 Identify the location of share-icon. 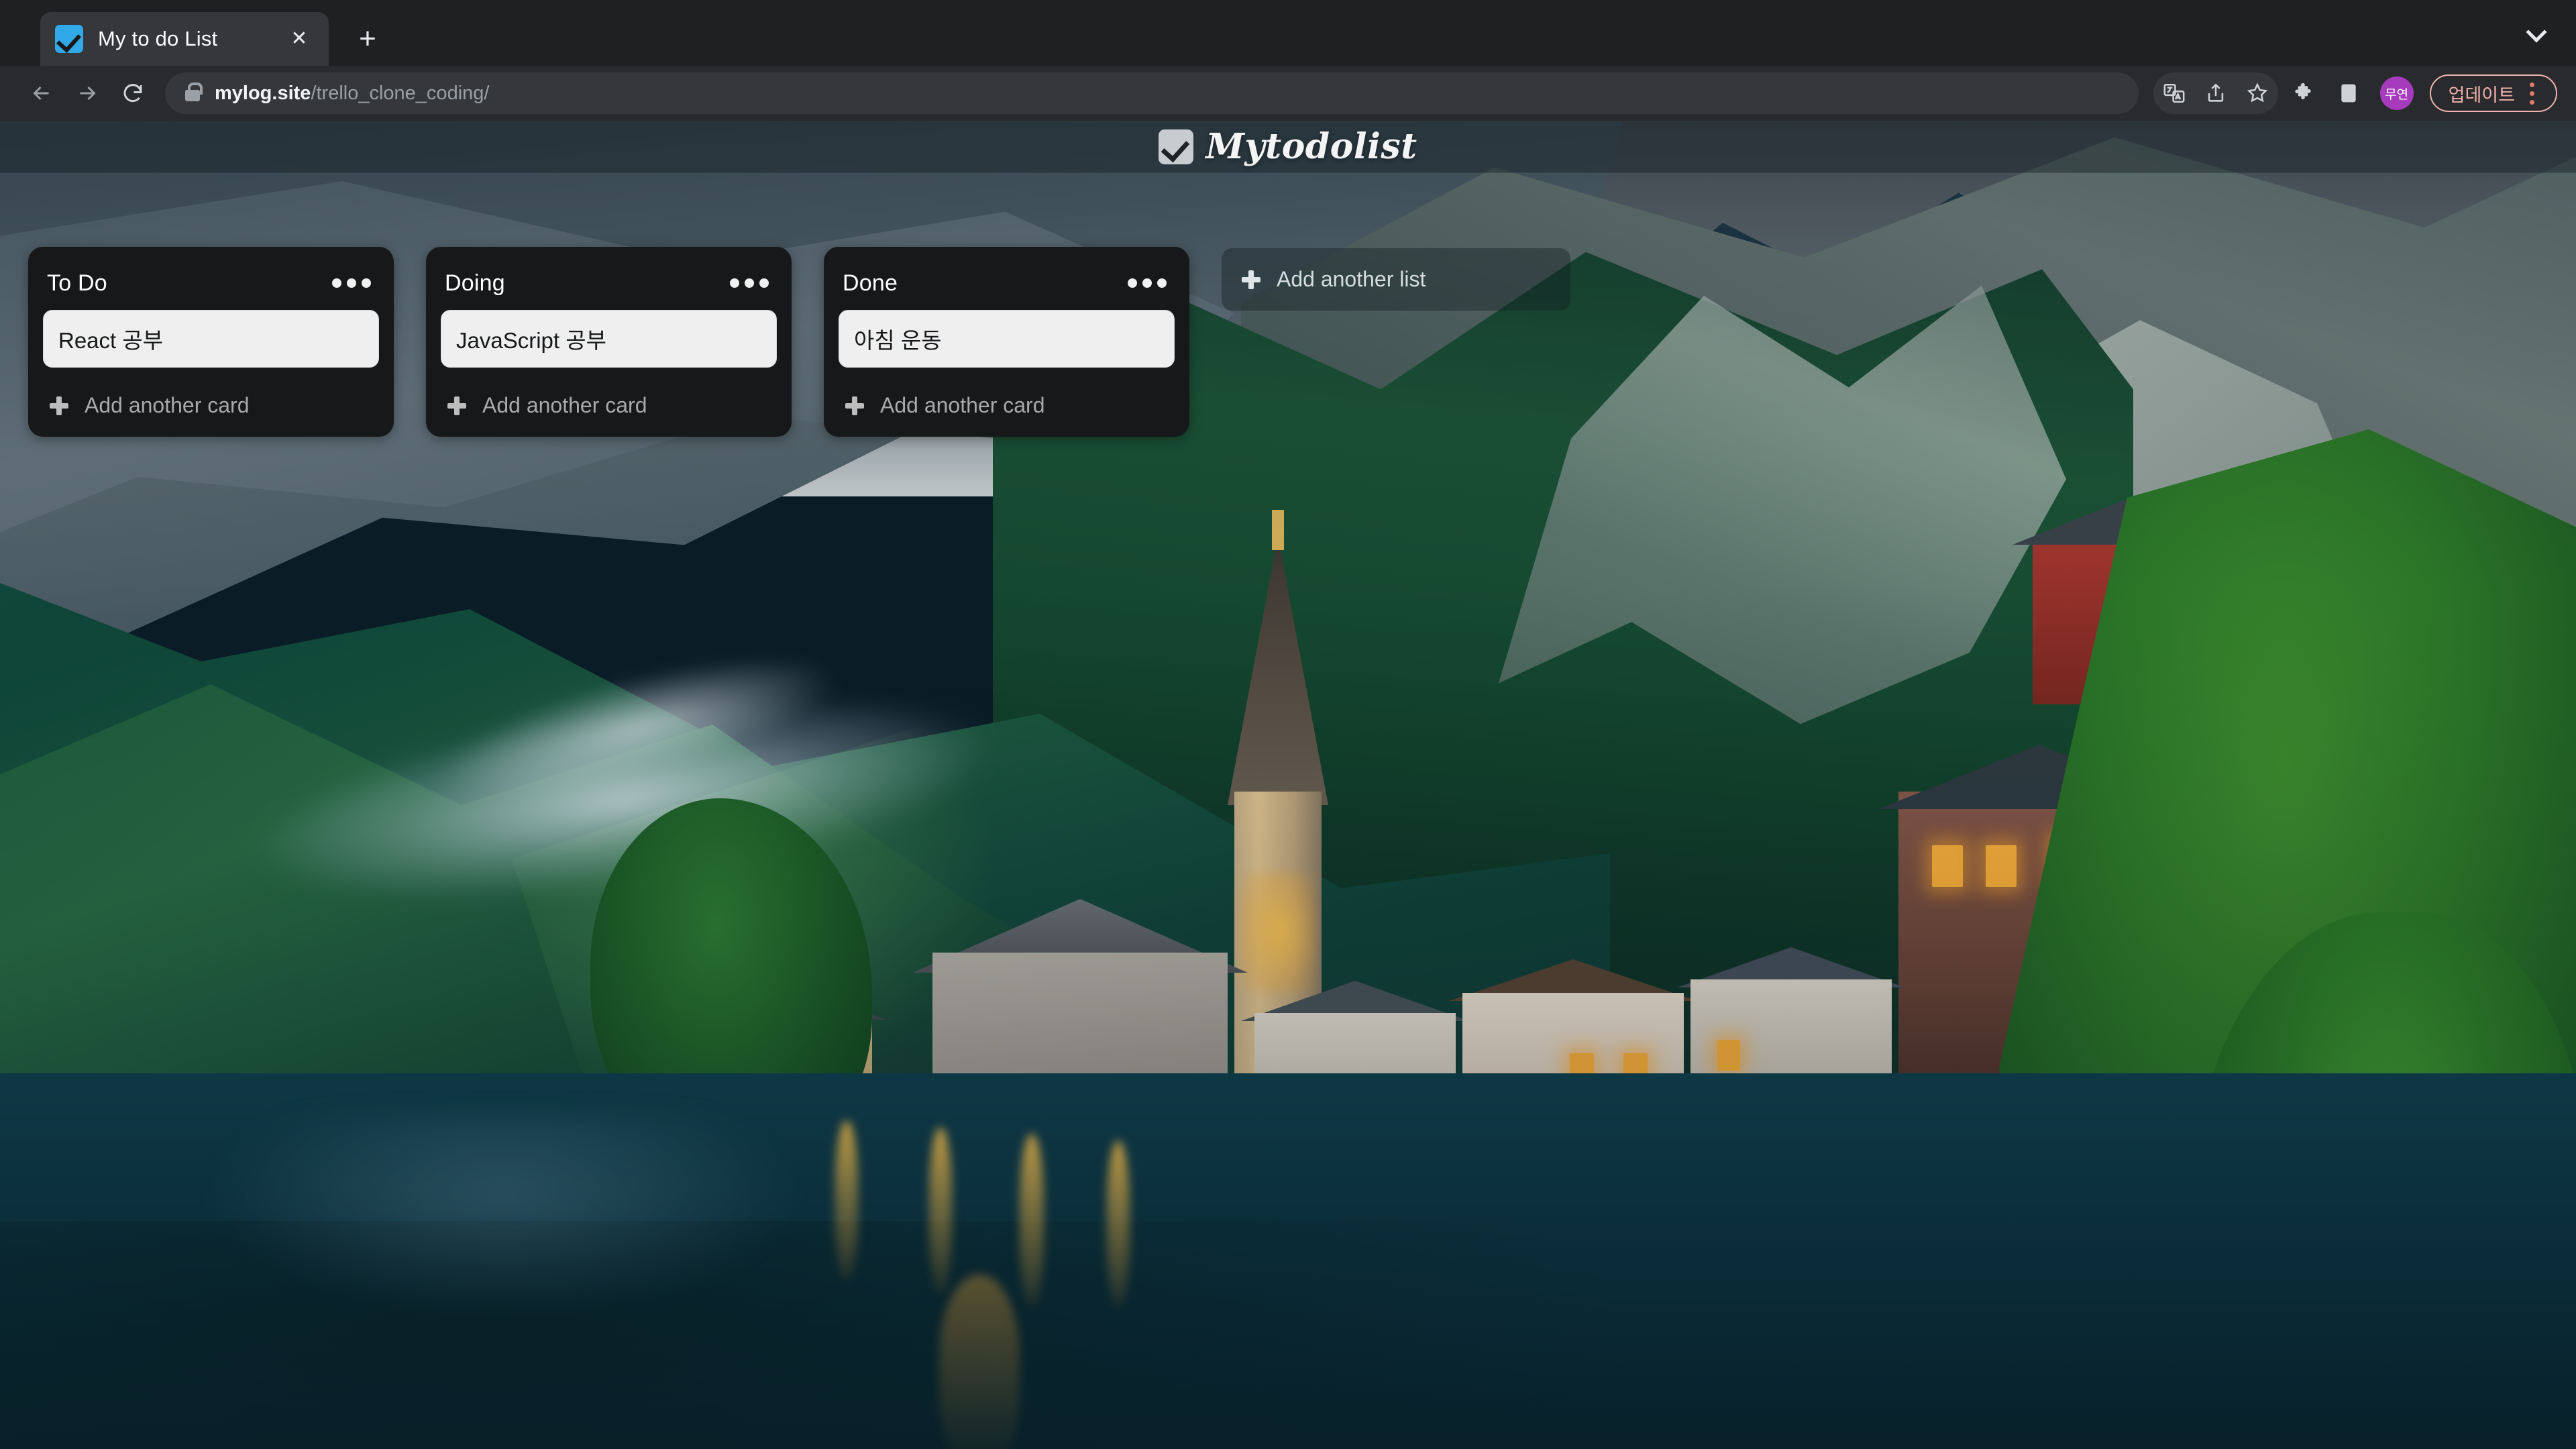
(2216, 93).